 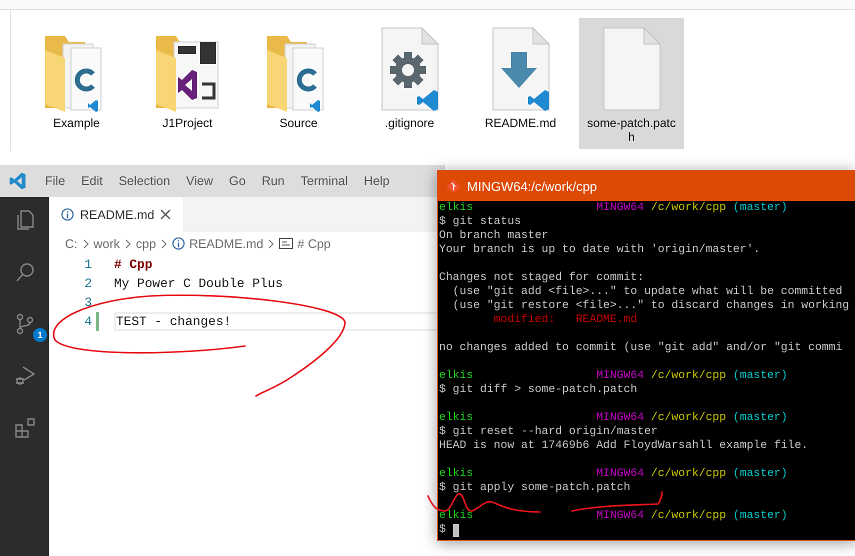 What do you see at coordinates (55, 181) in the screenshot?
I see `menu-item: File` at bounding box center [55, 181].